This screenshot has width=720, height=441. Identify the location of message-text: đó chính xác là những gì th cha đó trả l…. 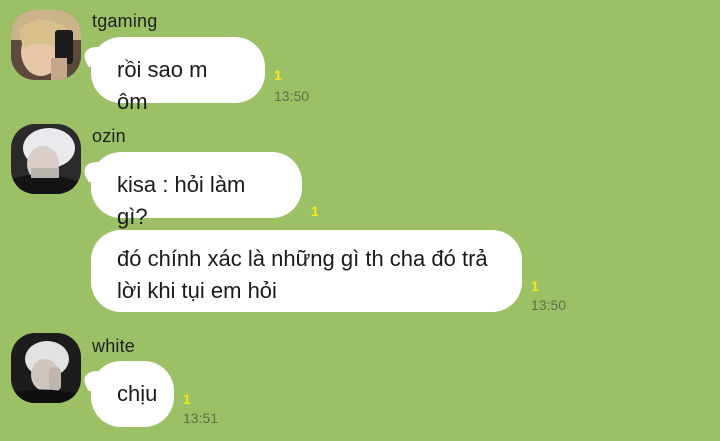
(302, 274).